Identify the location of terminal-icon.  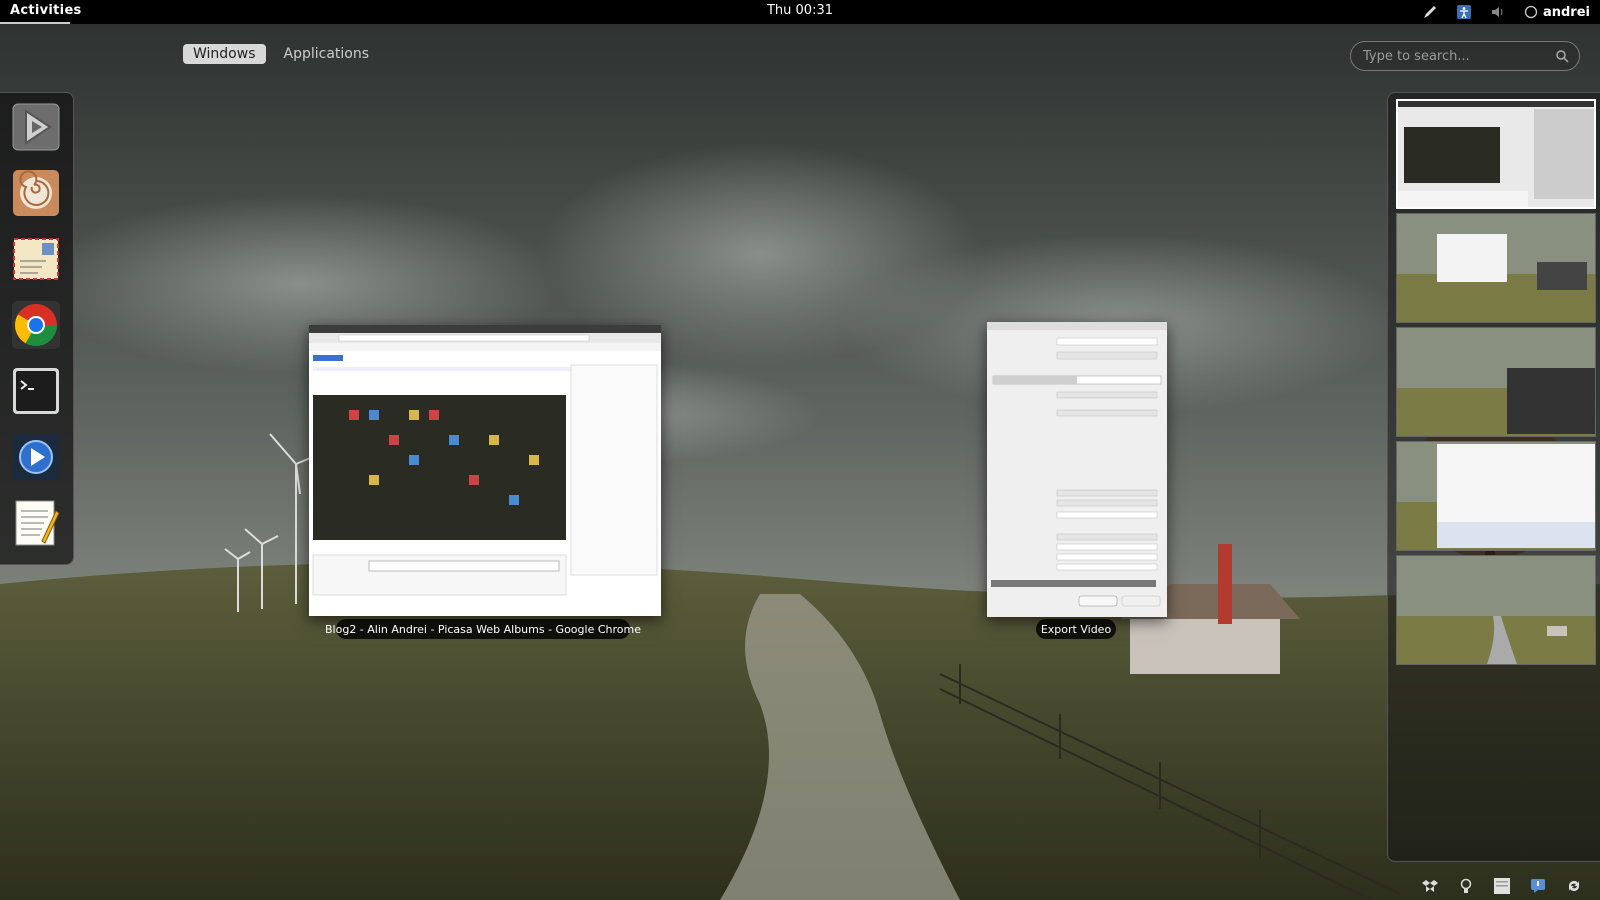
(36, 391).